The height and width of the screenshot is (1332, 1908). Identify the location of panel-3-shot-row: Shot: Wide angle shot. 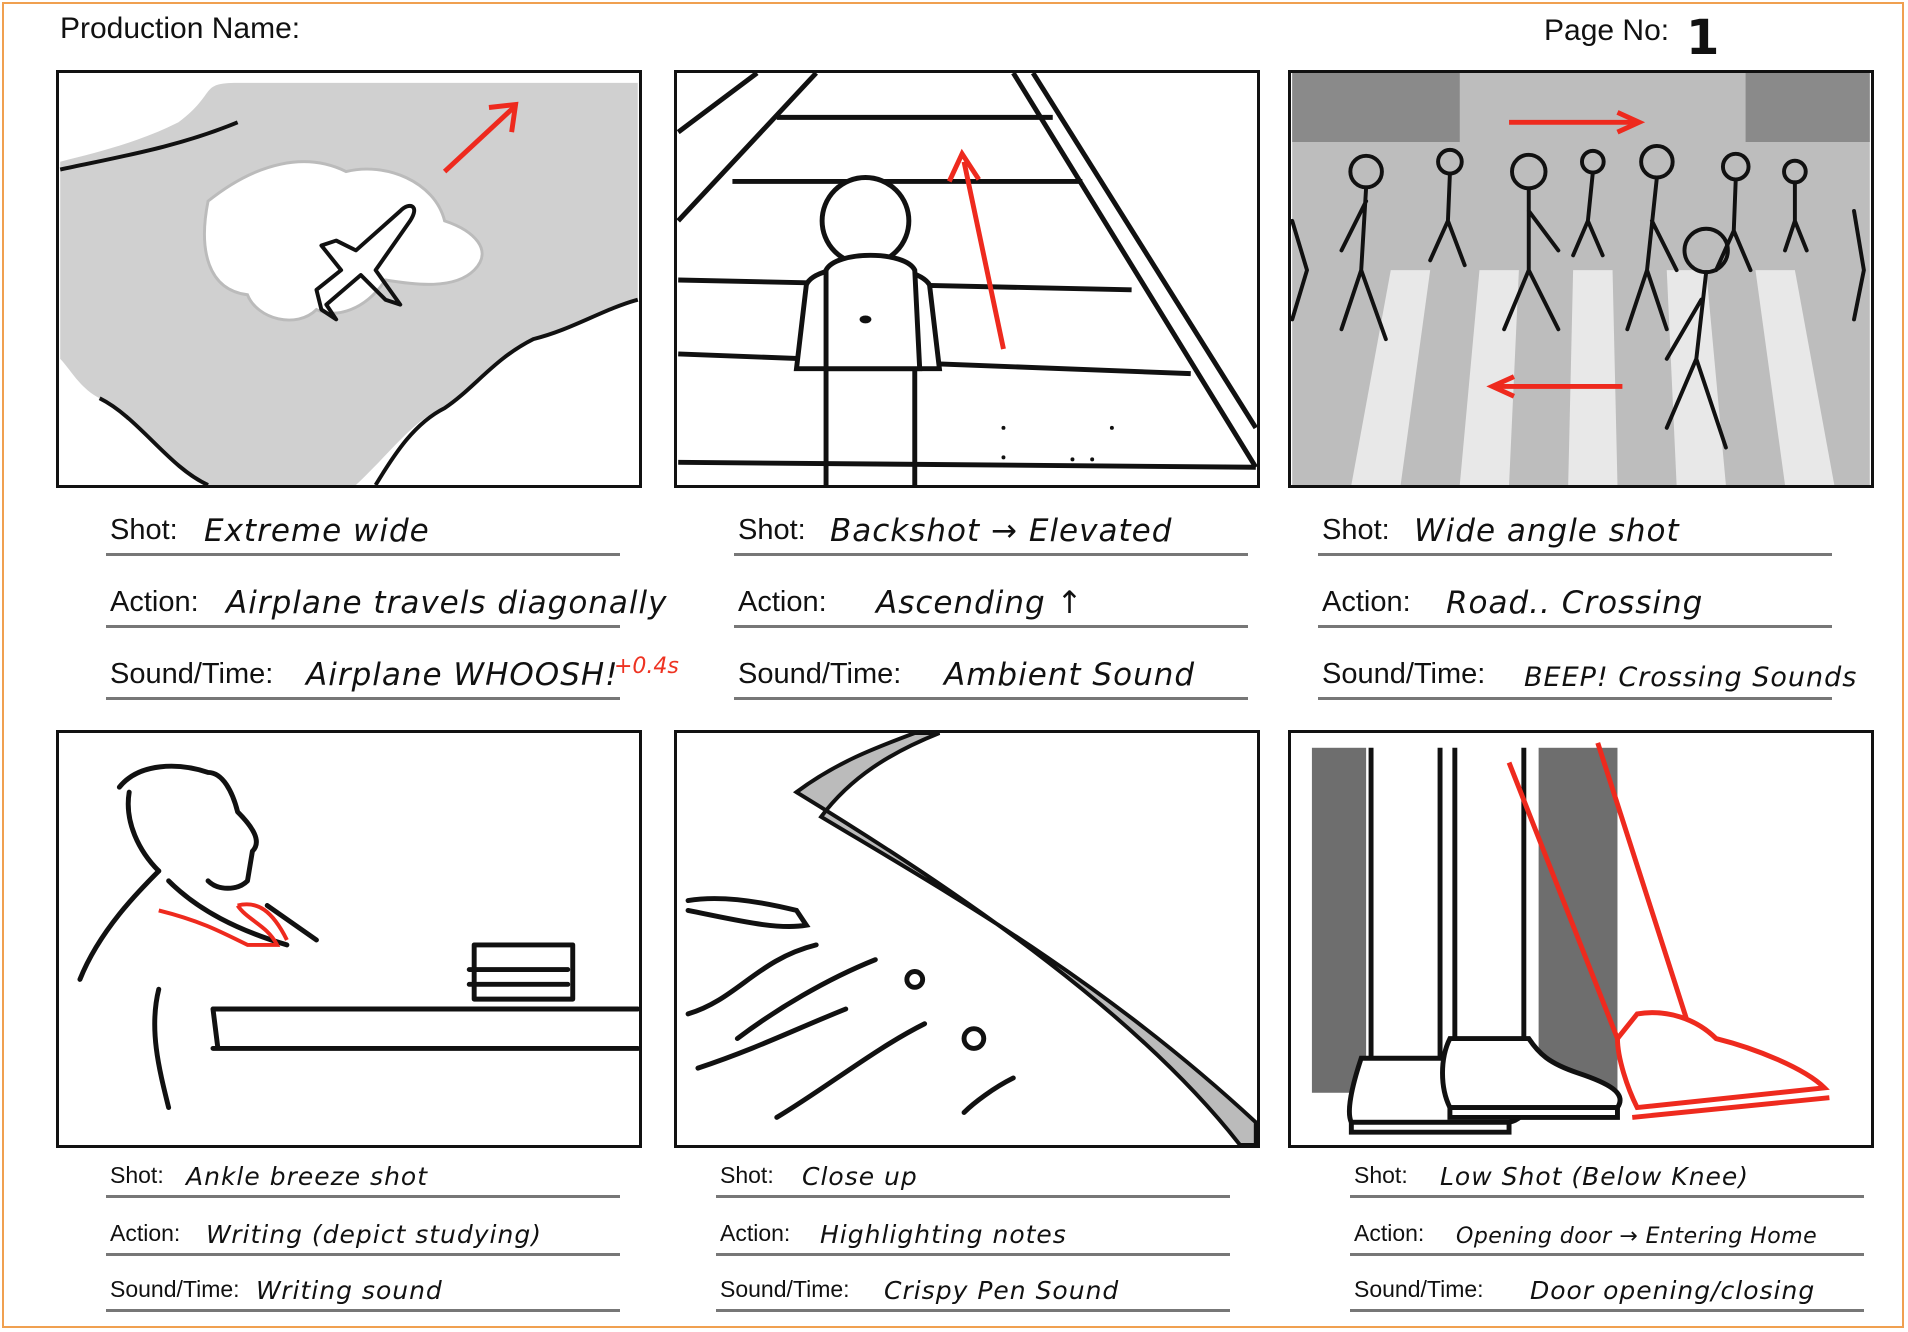
(1575, 528).